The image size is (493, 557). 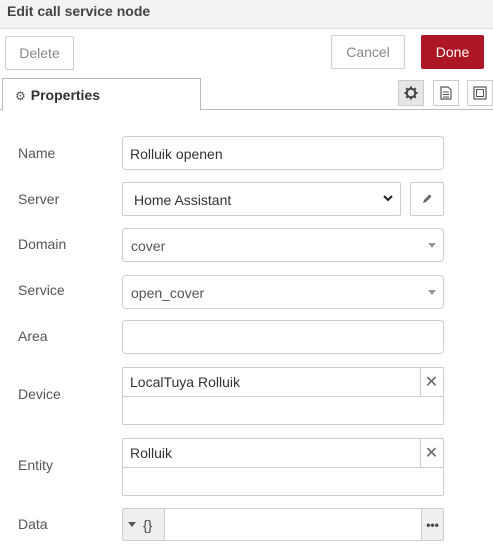 I want to click on server-value: Home Assistant, so click(x=183, y=200).